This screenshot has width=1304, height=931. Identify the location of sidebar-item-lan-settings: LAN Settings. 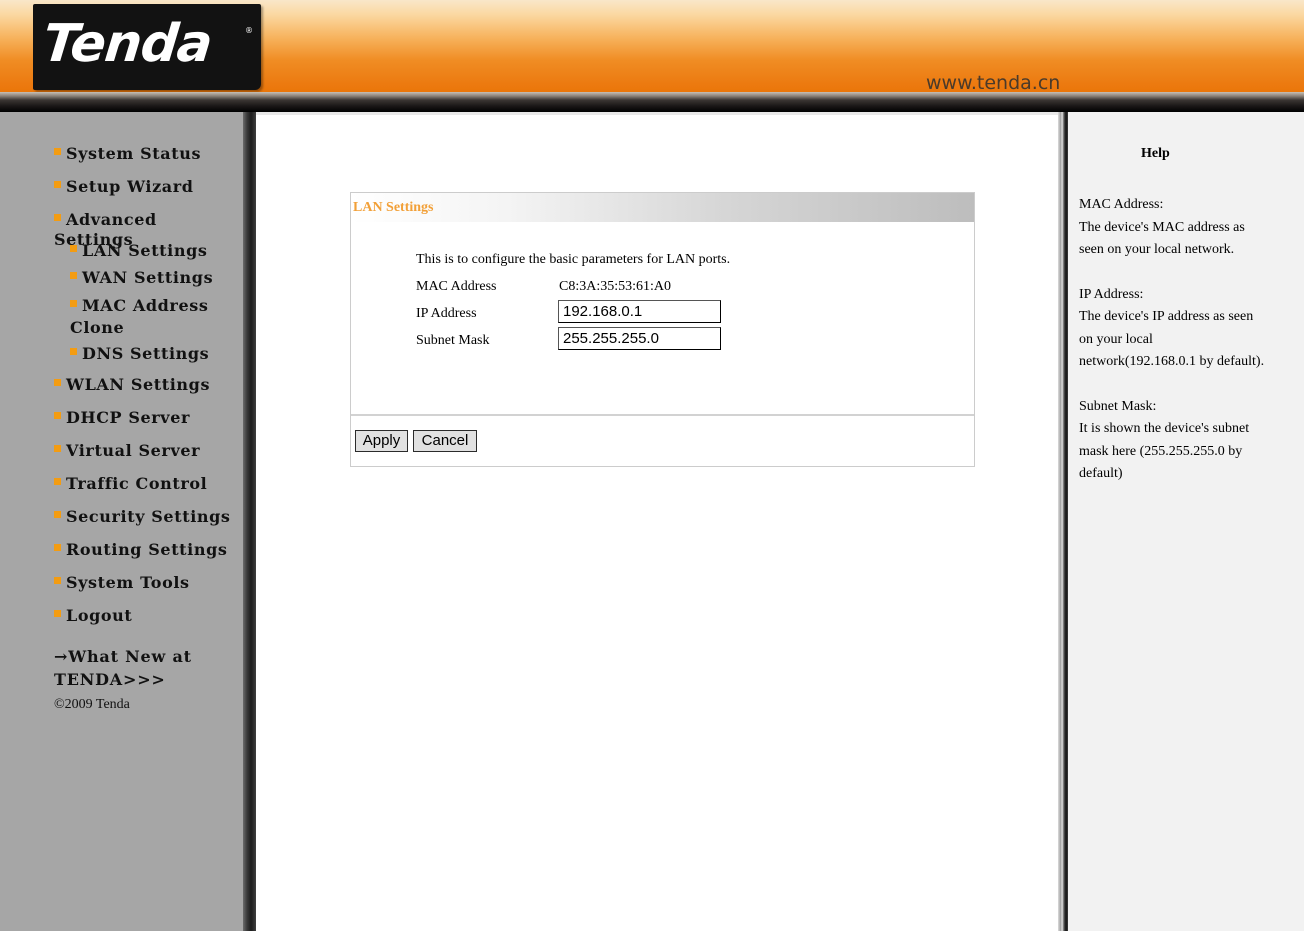
(147, 254).